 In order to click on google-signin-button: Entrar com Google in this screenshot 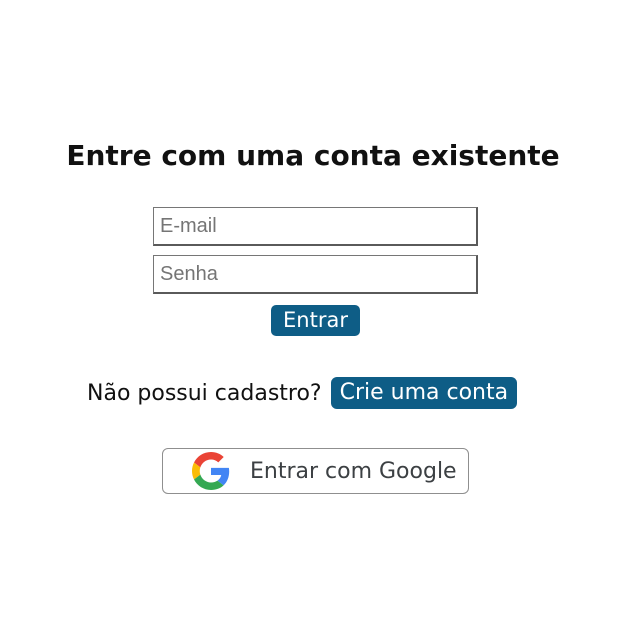, I will do `click(315, 471)`.